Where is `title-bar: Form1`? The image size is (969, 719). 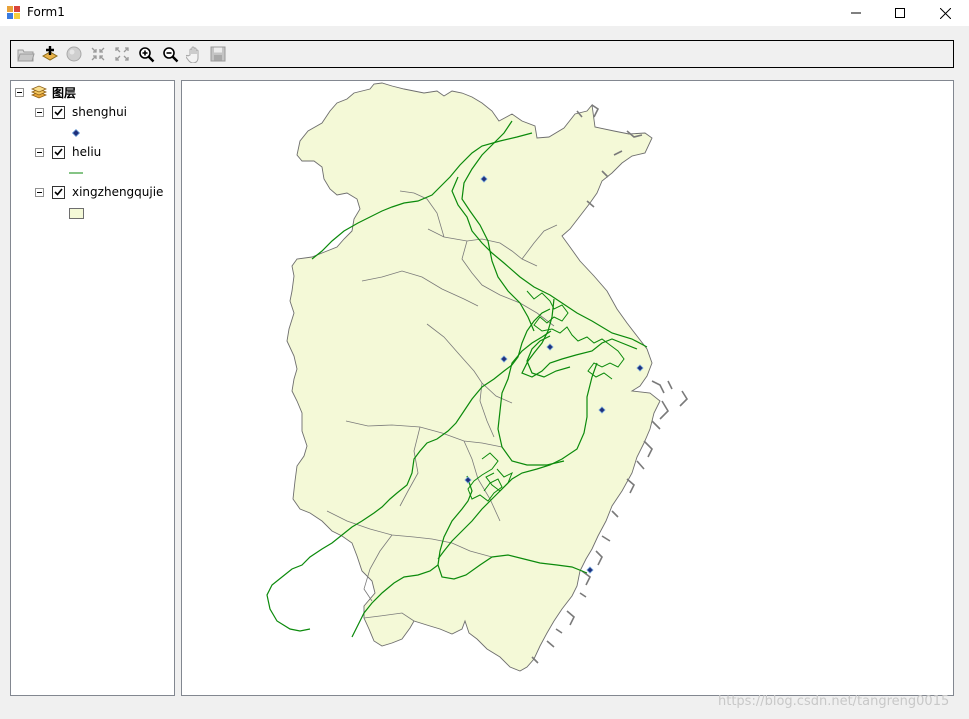 title-bar: Form1 is located at coordinates (484, 13).